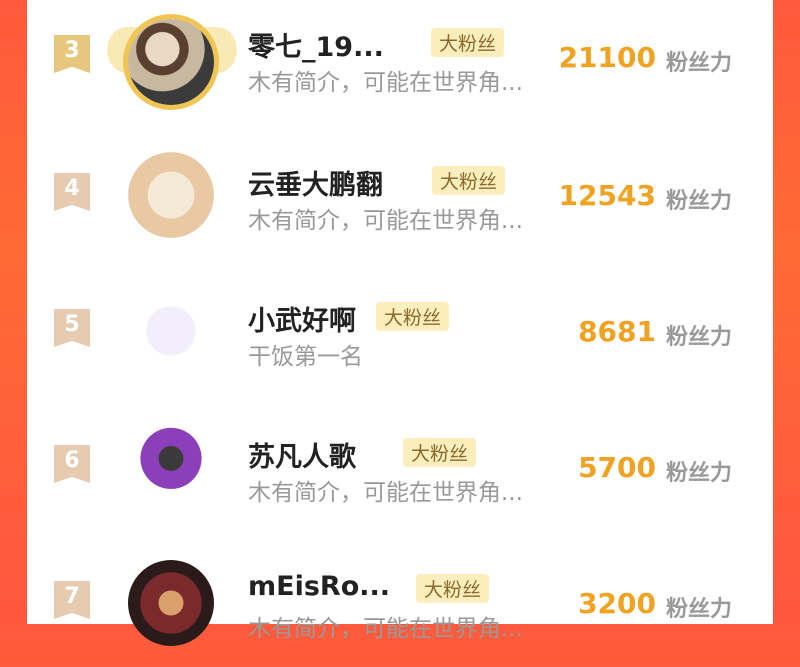 The width and height of the screenshot is (800, 667). What do you see at coordinates (72, 54) in the screenshot?
I see `rank-badge: 3` at bounding box center [72, 54].